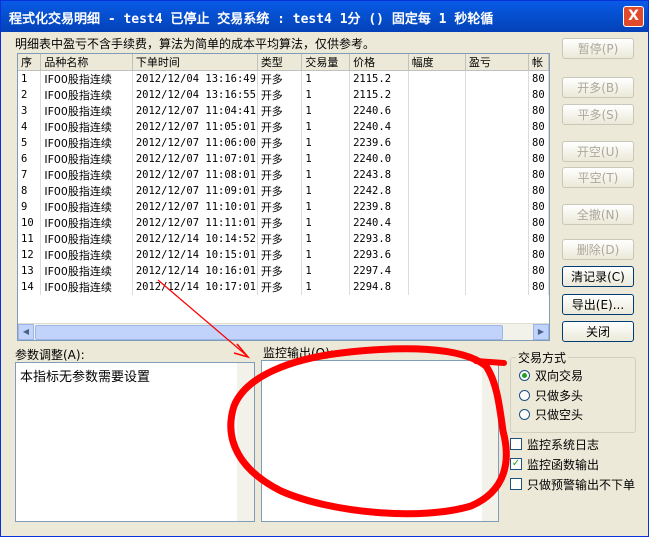 The width and height of the screenshot is (649, 537). Describe the element at coordinates (368, 431) in the screenshot. I see `annotation-circle` at that location.